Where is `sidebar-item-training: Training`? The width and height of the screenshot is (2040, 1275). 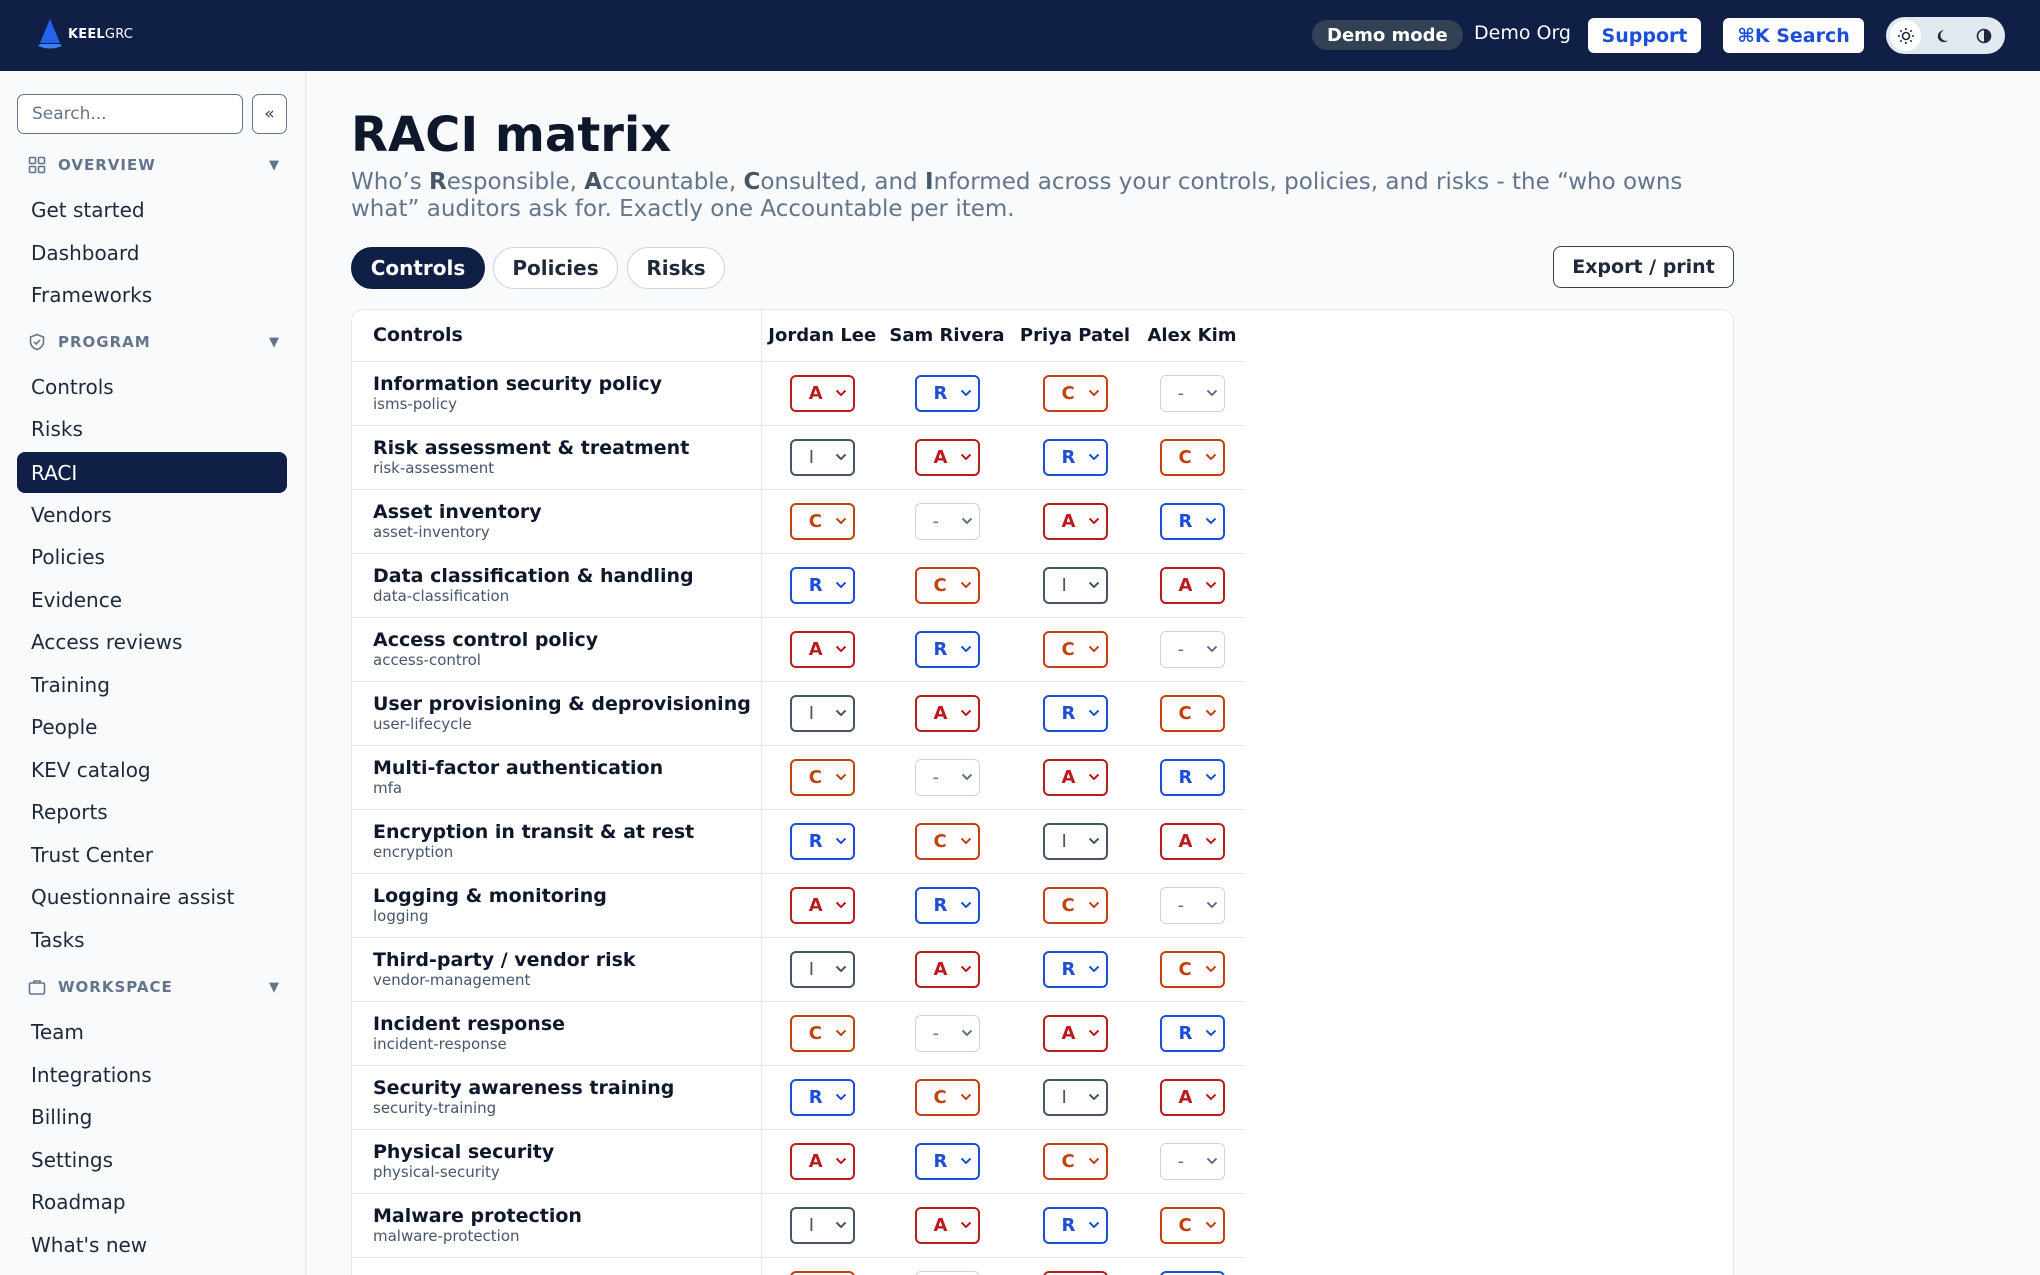
sidebar-item-training: Training is located at coordinates (152, 684).